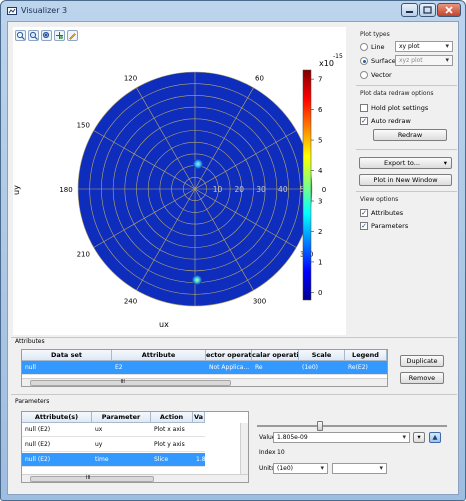 The height and width of the screenshot is (501, 466). Describe the element at coordinates (424, 60) in the screenshot. I see `surface-type-combo: xyz plot` at that location.